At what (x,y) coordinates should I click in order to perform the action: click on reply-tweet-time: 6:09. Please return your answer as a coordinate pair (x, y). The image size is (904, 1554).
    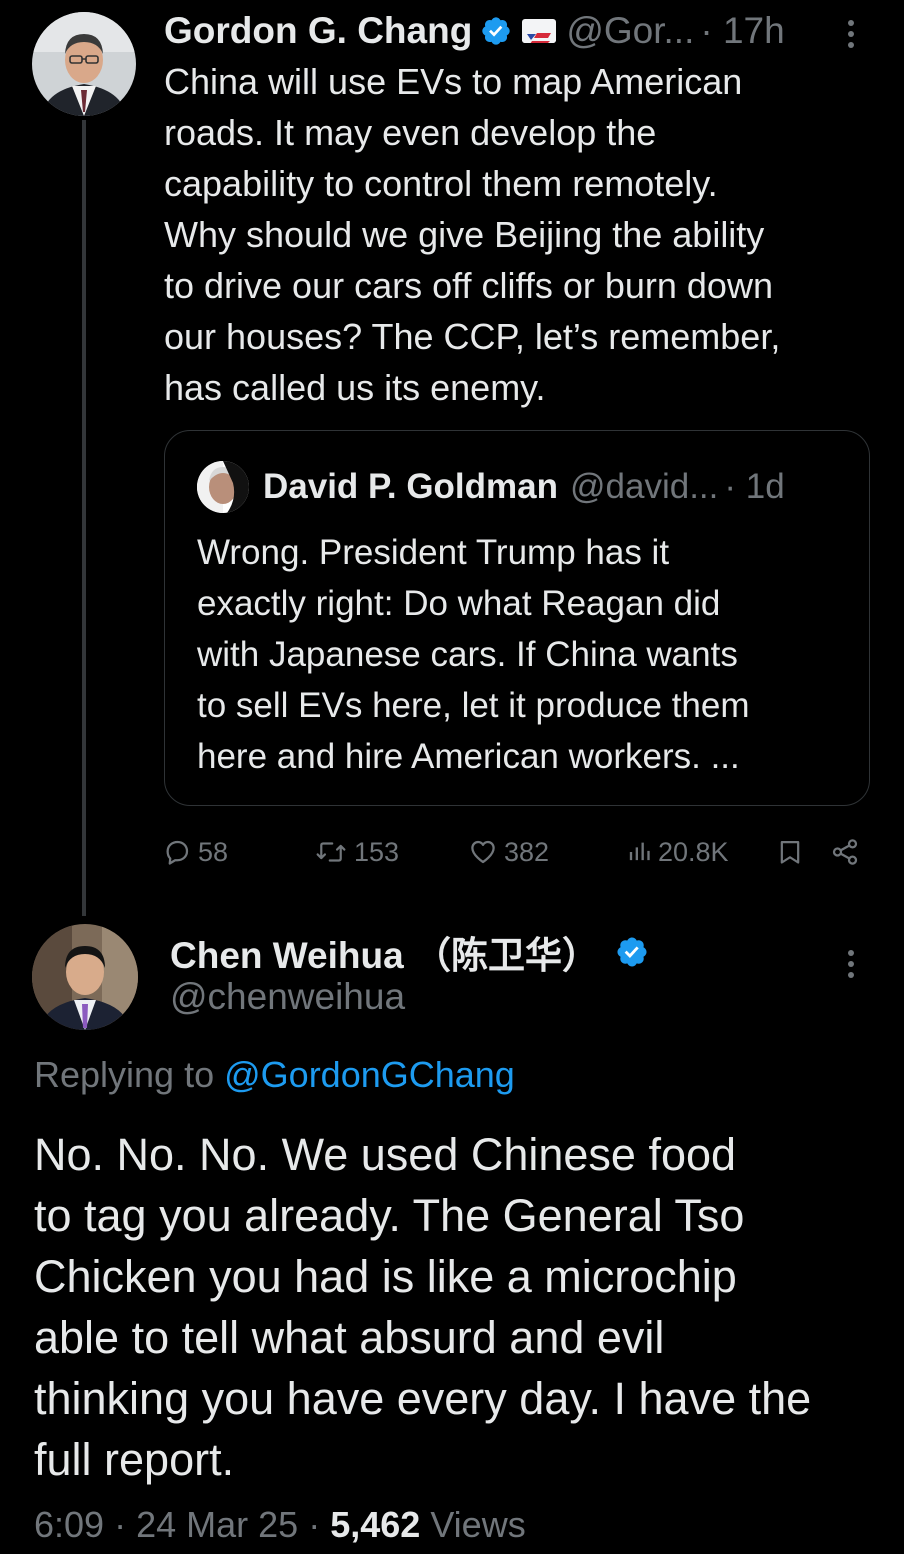
    Looking at the image, I should click on (69, 1524).